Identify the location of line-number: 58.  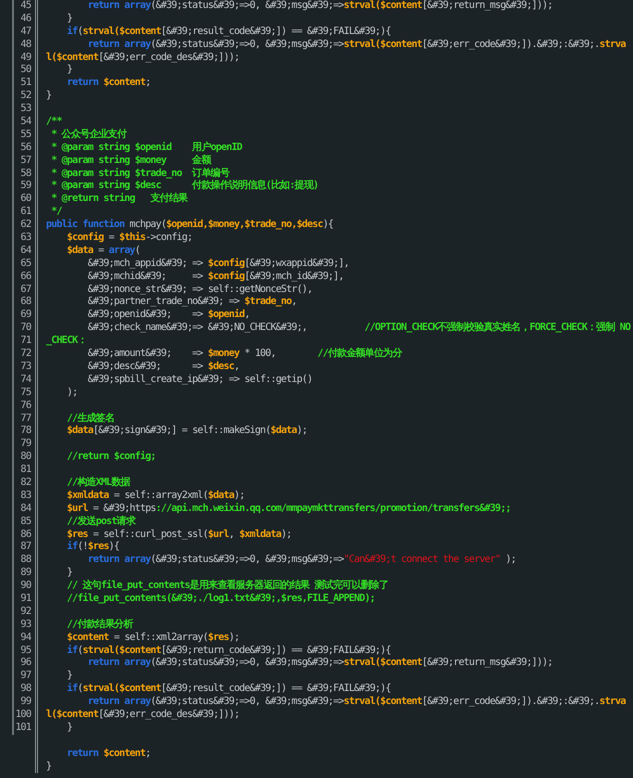
(25, 173).